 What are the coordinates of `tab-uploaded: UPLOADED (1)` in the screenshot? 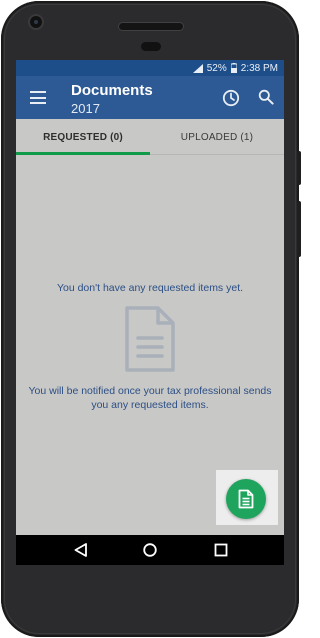 It's located at (217, 137).